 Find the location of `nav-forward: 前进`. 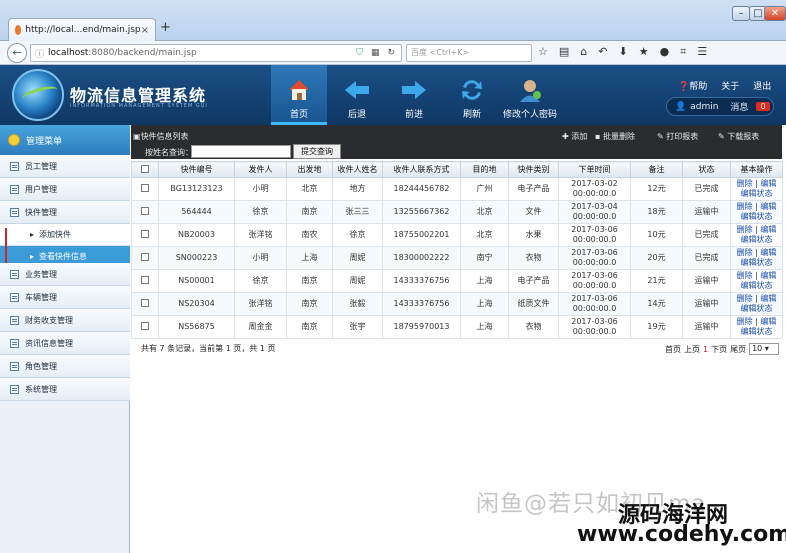

nav-forward: 前进 is located at coordinates (414, 95).